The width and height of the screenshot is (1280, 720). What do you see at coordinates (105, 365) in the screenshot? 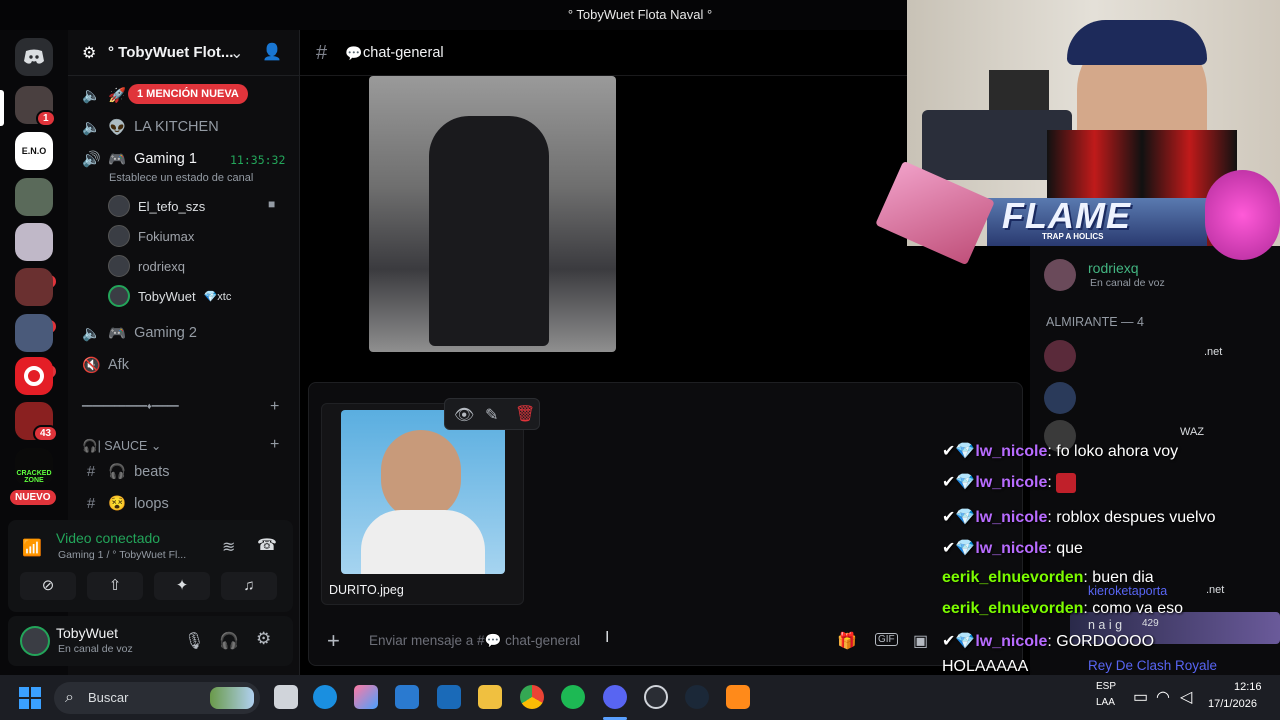
I see `channel-afk: 🔇 Afk` at bounding box center [105, 365].